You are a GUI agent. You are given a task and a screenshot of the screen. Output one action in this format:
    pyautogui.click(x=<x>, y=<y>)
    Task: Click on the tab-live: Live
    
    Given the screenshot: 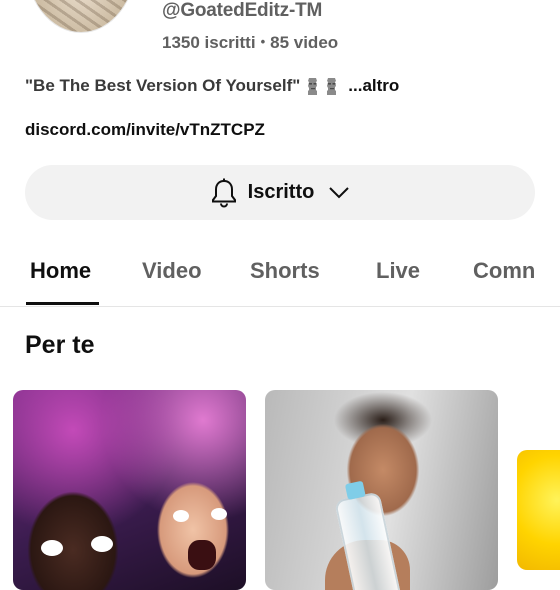 What is the action you would take?
    pyautogui.click(x=398, y=271)
    